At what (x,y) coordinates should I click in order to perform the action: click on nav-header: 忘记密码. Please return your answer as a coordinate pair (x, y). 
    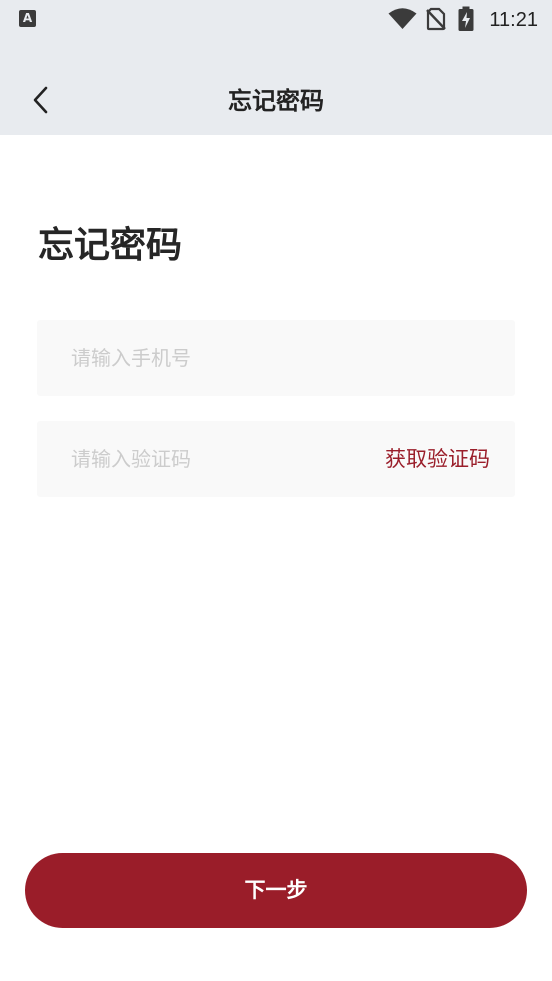
    Looking at the image, I should click on (276, 87).